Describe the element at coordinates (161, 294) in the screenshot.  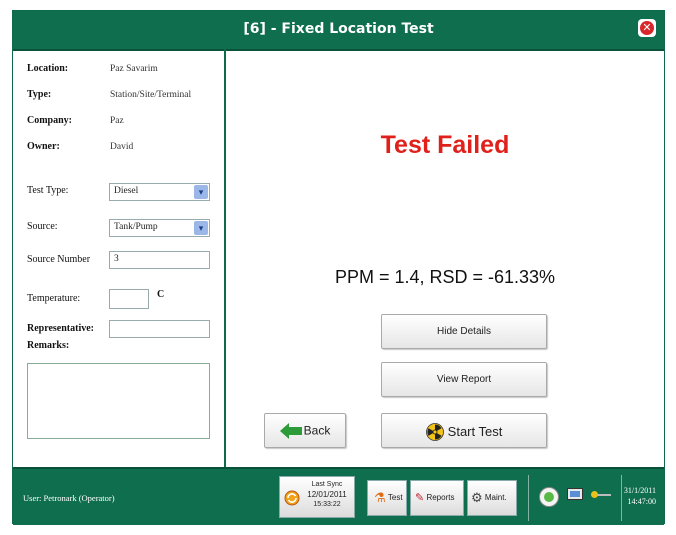
I see `temperature-unit: C` at that location.